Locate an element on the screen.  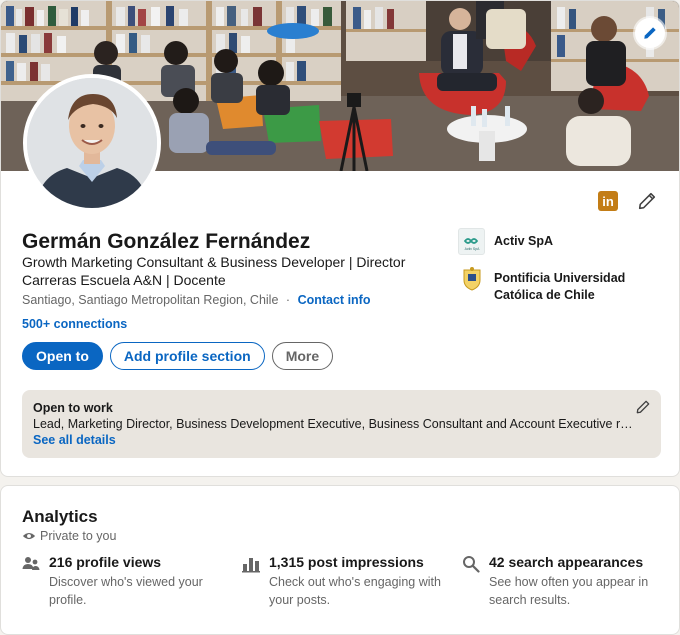
pencil-icon is located at coordinates (650, 33).